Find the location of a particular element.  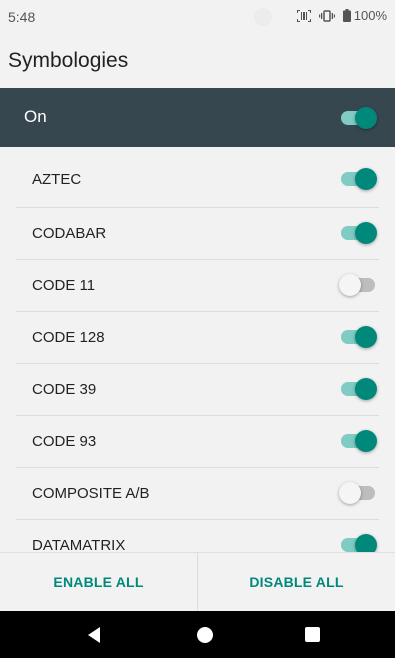

composite-ab-toggle-switch is located at coordinates (358, 493).